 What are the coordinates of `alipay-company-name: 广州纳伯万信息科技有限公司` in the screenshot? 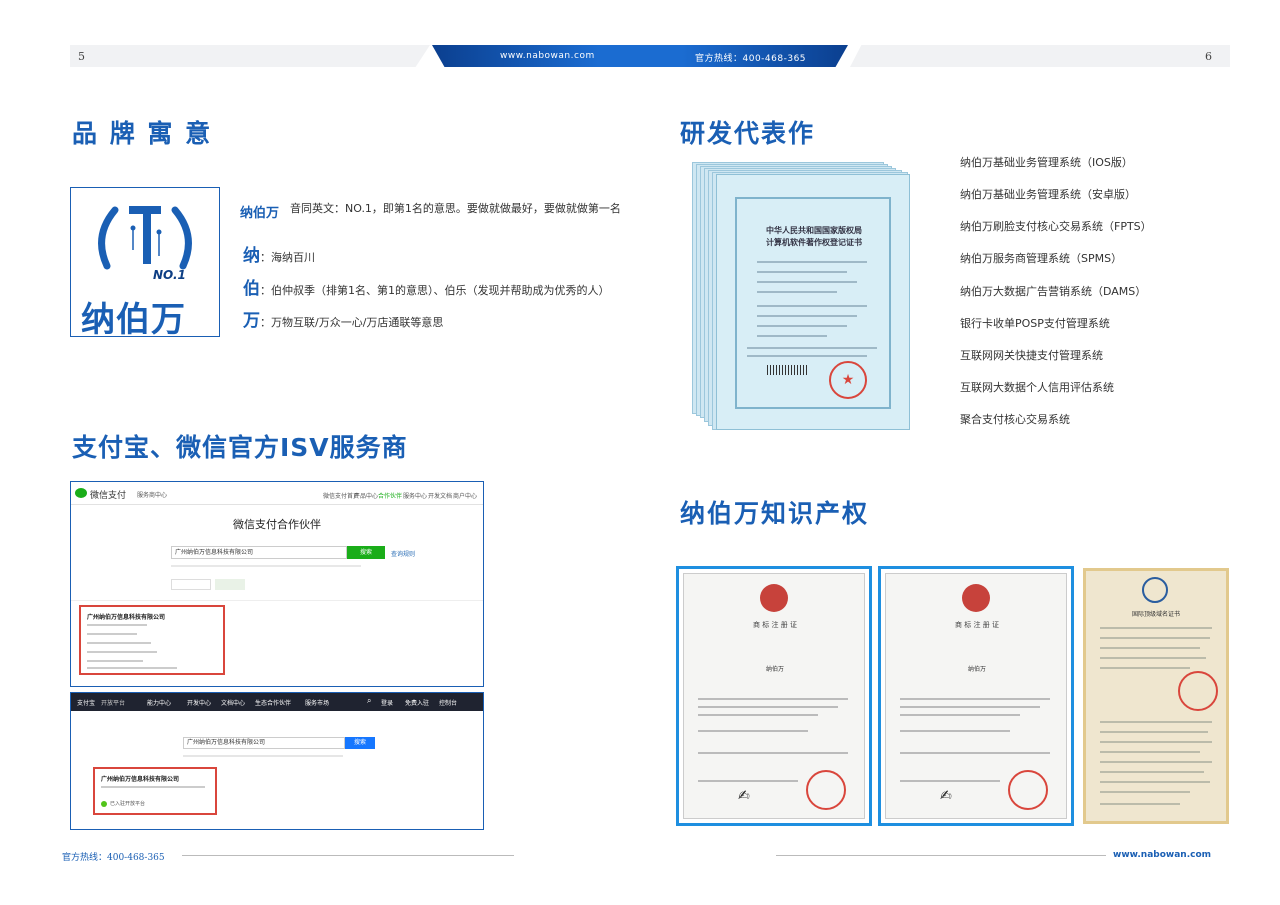 It's located at (140, 779).